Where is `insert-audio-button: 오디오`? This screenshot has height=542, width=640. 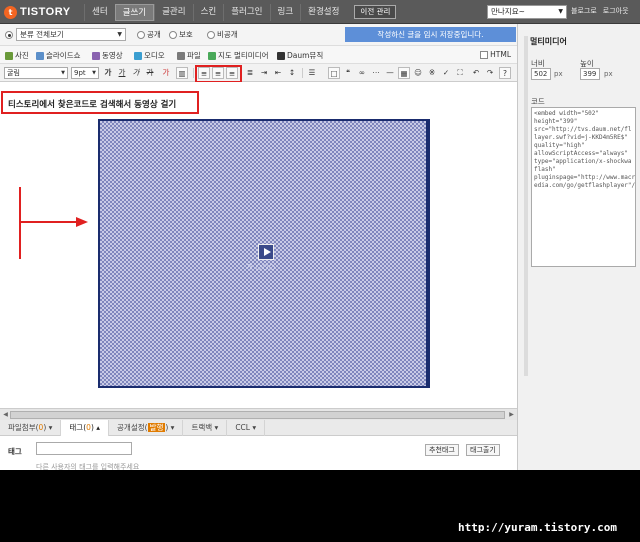 insert-audio-button: 오디오 is located at coordinates (149, 55).